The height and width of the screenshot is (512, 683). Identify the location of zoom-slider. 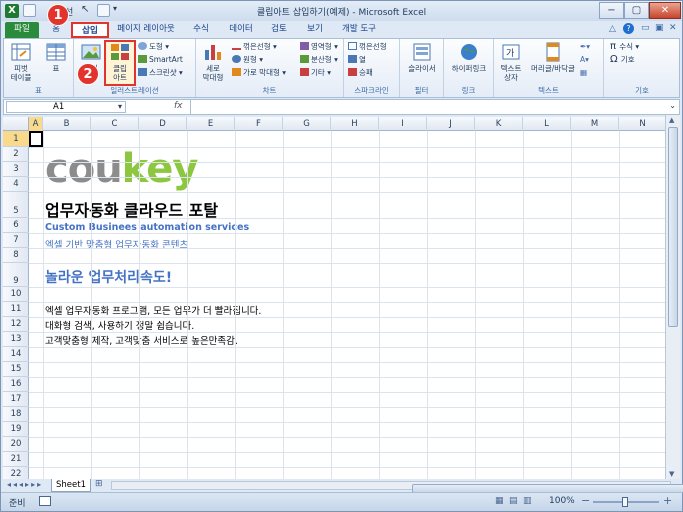
(626, 502).